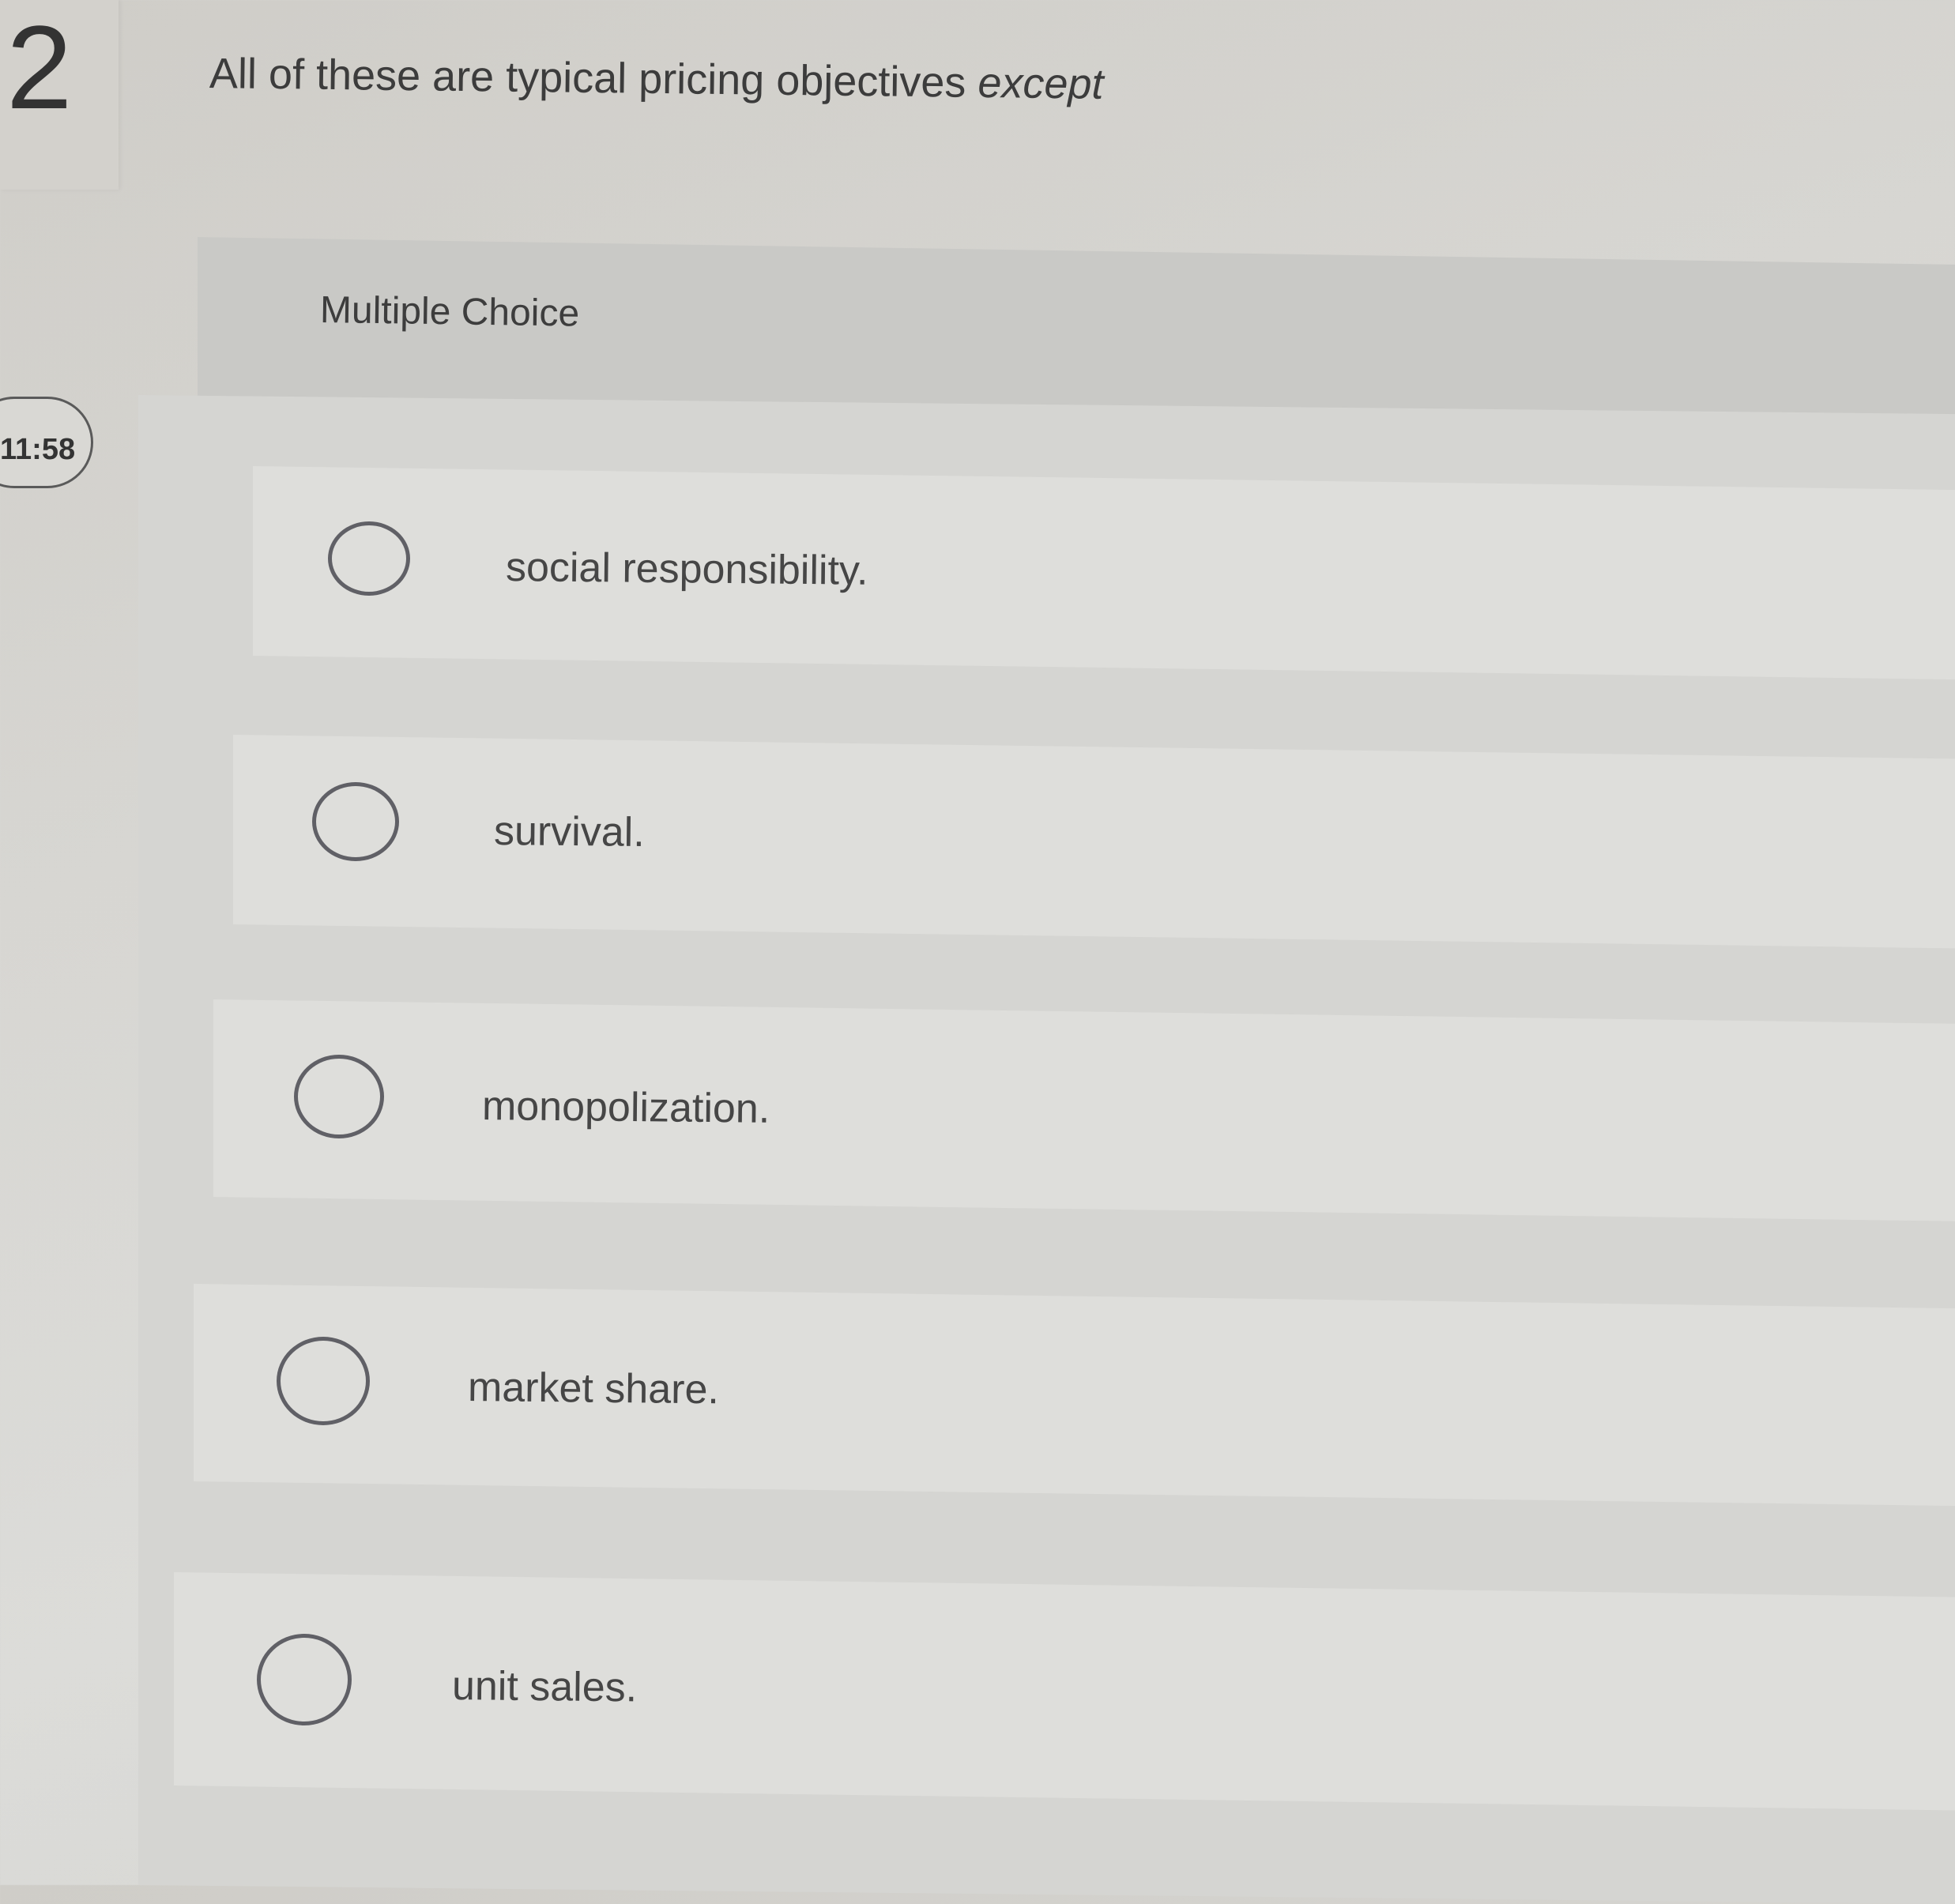 The image size is (1955, 1904). Describe the element at coordinates (626, 1107) in the screenshot. I see `choice-label-3: monopolization.` at that location.